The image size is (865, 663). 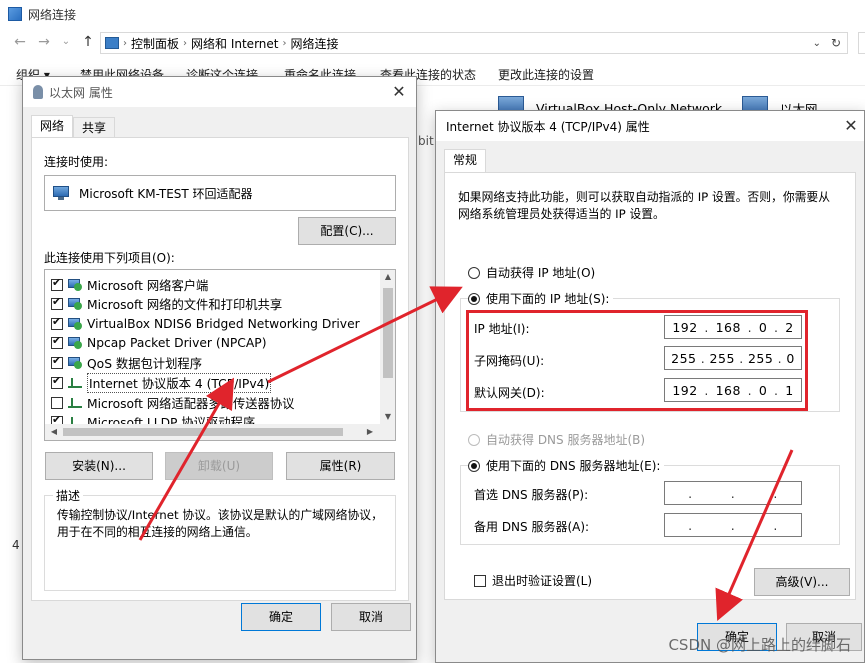 What do you see at coordinates (754, 535) in the screenshot?
I see `annotation-arrow-to-ok` at bounding box center [754, 535].